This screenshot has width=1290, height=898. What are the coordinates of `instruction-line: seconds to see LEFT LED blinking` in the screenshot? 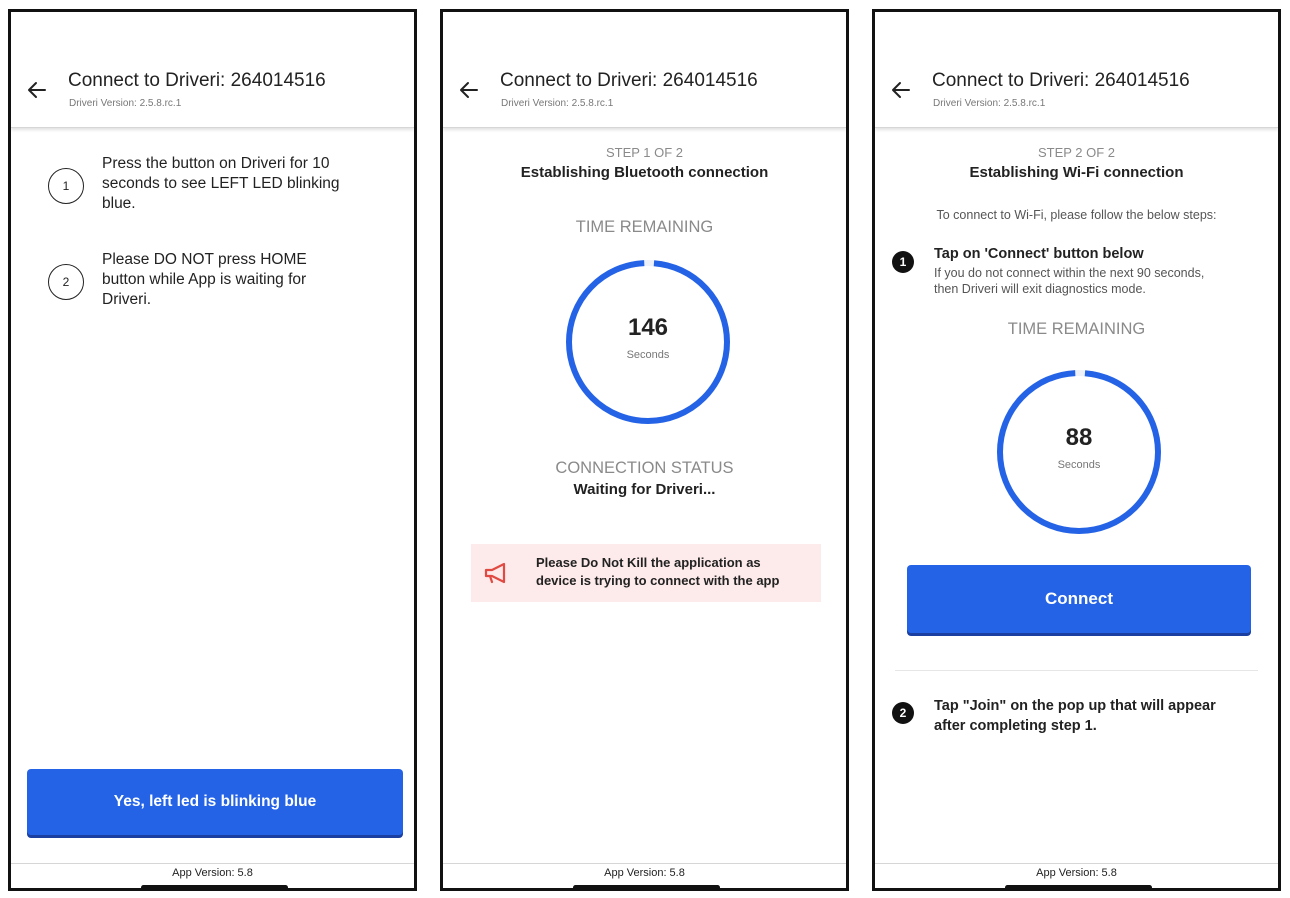 It's located at (221, 183).